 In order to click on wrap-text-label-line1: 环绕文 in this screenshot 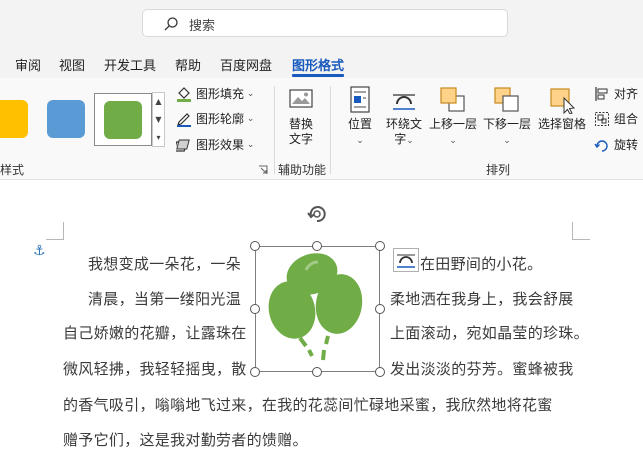, I will do `click(403, 124)`.